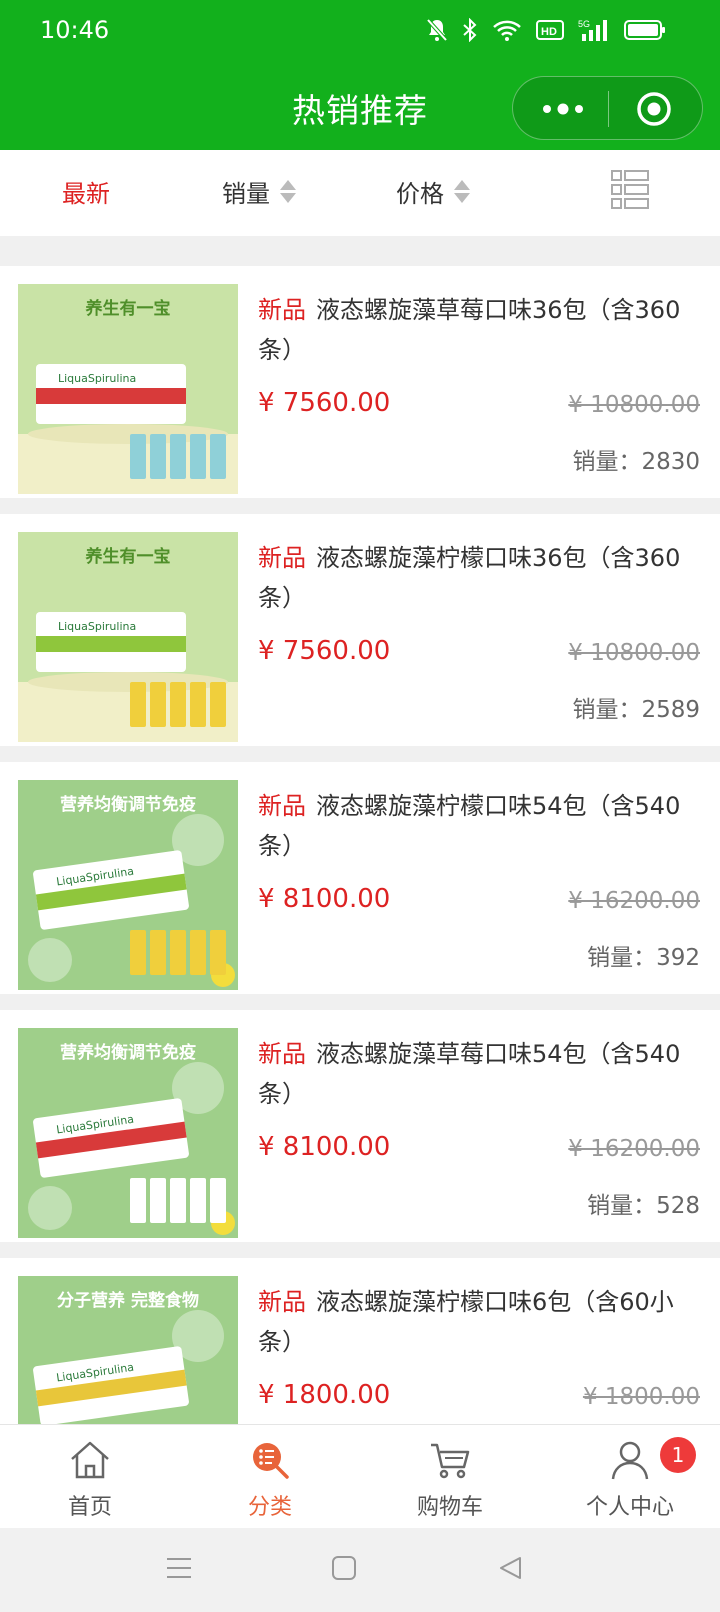 The image size is (720, 1612). What do you see at coordinates (75, 30) in the screenshot?
I see `status-time: 10:46` at bounding box center [75, 30].